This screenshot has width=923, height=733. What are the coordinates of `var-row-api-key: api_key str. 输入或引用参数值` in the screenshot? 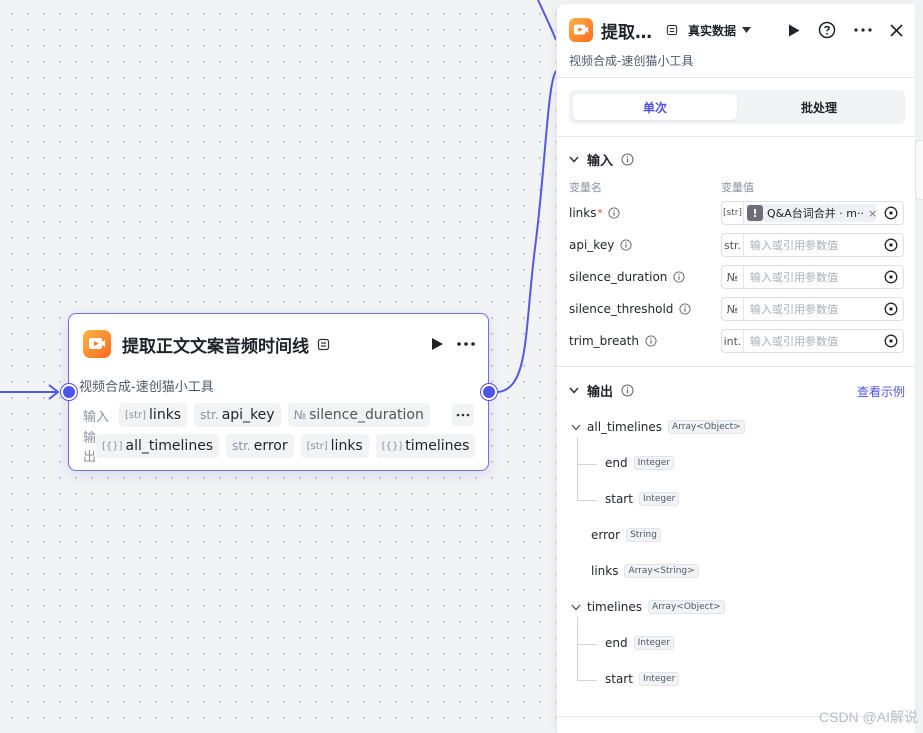 It's located at (736, 245).